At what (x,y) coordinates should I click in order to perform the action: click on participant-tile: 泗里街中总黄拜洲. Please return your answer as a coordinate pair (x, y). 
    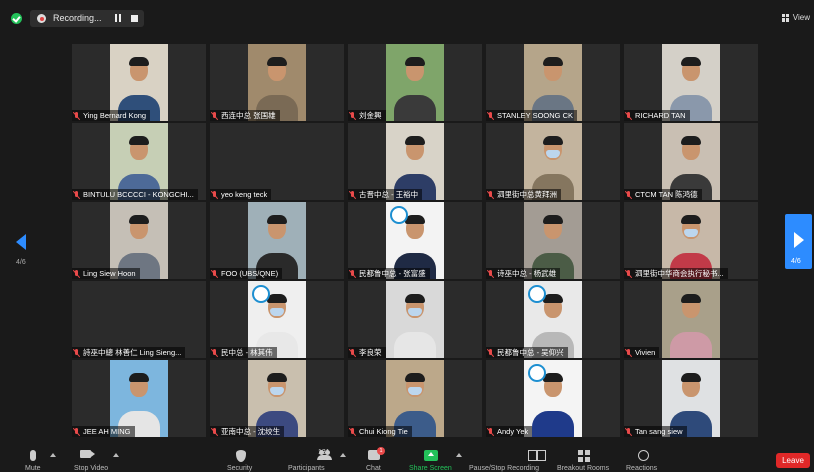
    Looking at the image, I should click on (553, 161).